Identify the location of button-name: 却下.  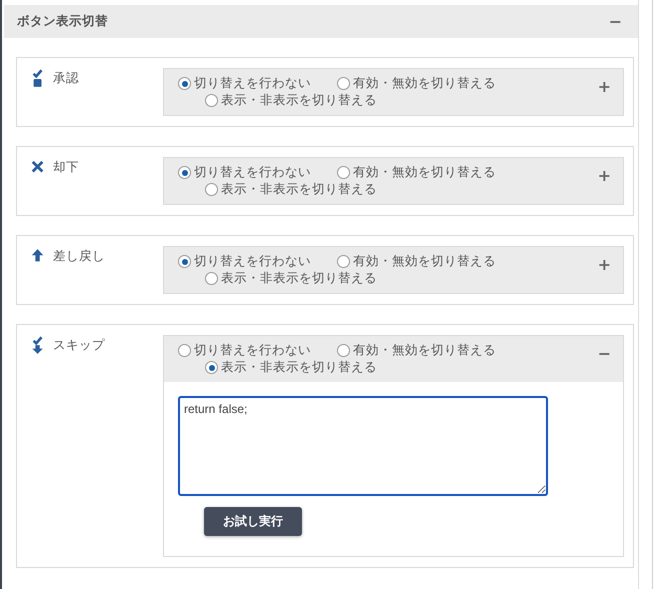
(66, 167).